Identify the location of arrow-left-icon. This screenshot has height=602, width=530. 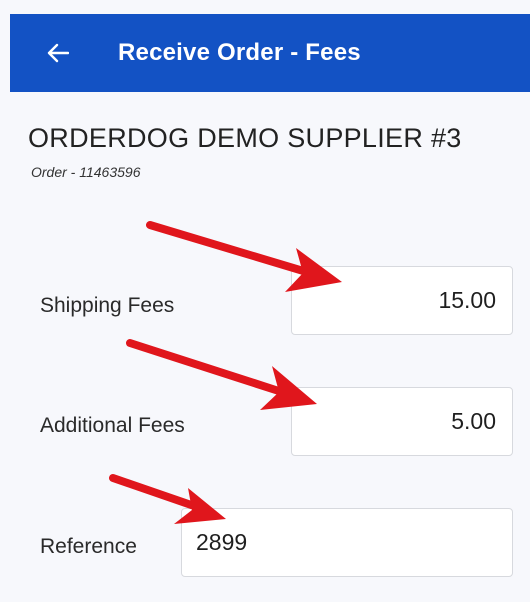
(58, 53).